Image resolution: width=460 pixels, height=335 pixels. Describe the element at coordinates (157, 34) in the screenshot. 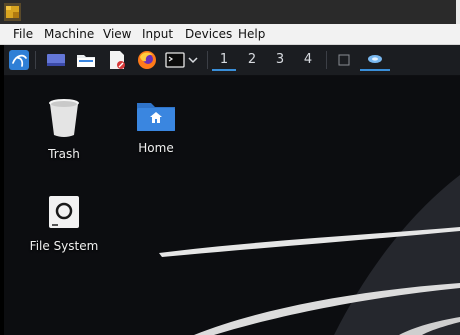

I see `menu-input: Input` at that location.